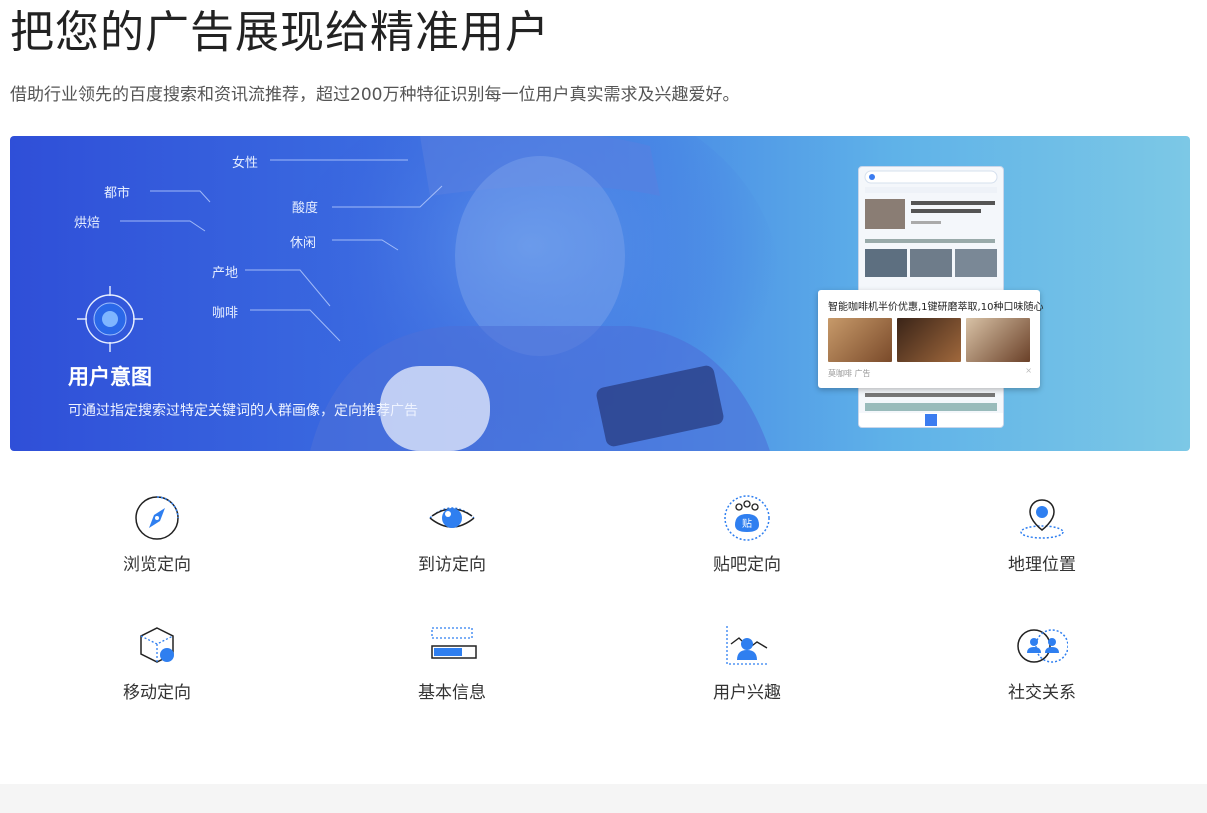  Describe the element at coordinates (305, 207) in the screenshot. I see `keyword-tag: 酸度` at that location.